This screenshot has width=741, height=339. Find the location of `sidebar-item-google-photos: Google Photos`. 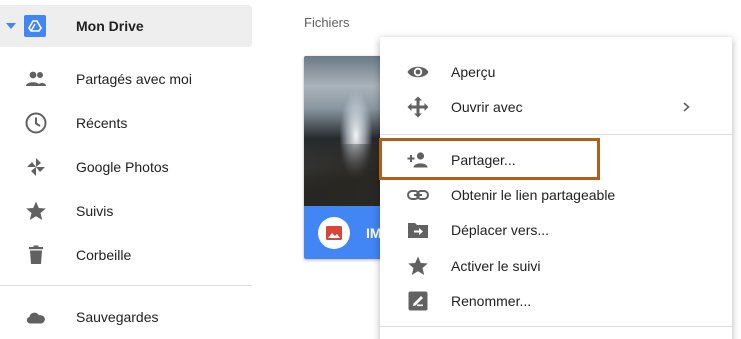

sidebar-item-google-photos: Google Photos is located at coordinates (126, 167).